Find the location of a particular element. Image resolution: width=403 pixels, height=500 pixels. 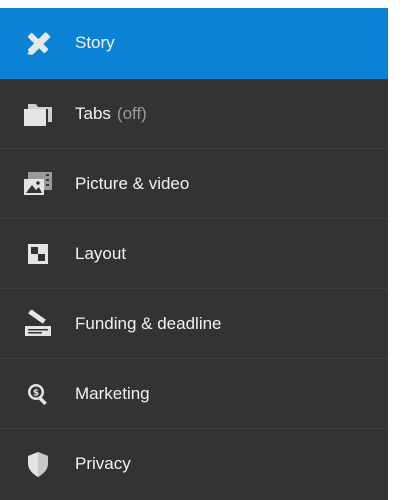

image-film-icon is located at coordinates (38, 184).